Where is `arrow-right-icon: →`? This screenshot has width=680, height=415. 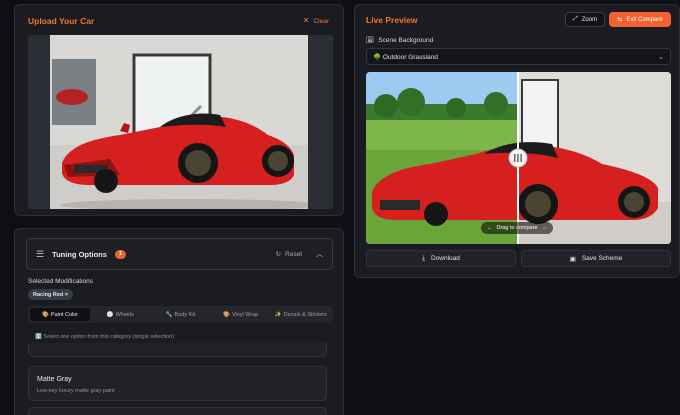 arrow-right-icon: → is located at coordinates (544, 228).